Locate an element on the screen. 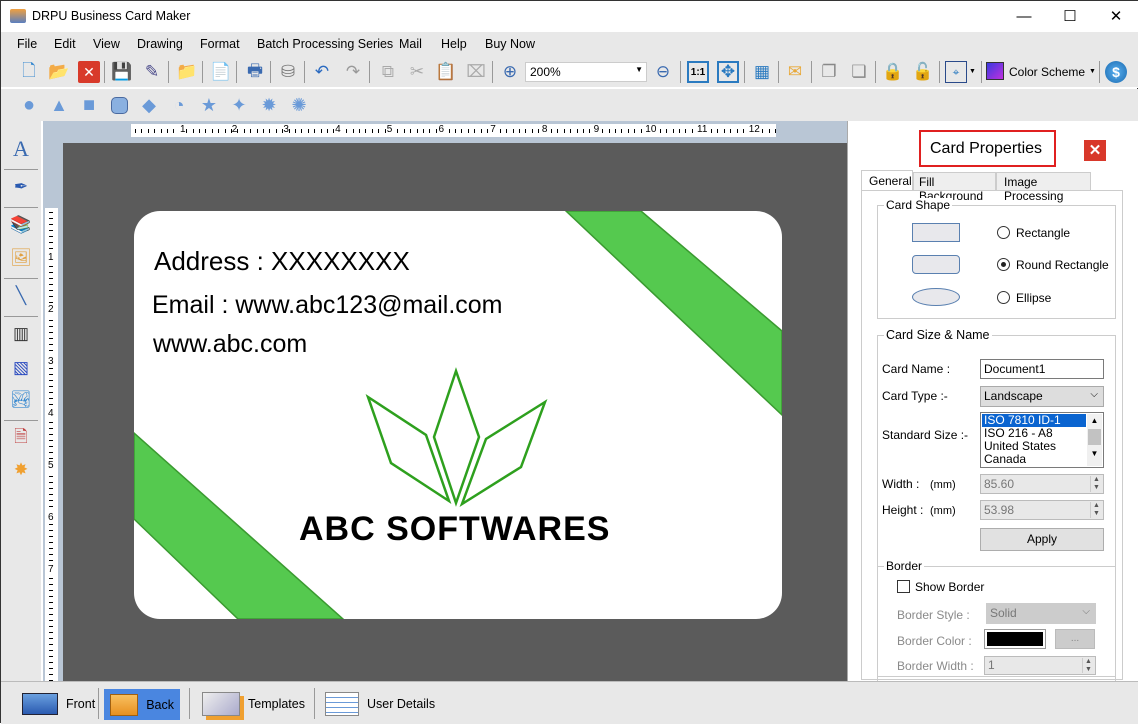  tab-back: Back is located at coordinates (142, 704).